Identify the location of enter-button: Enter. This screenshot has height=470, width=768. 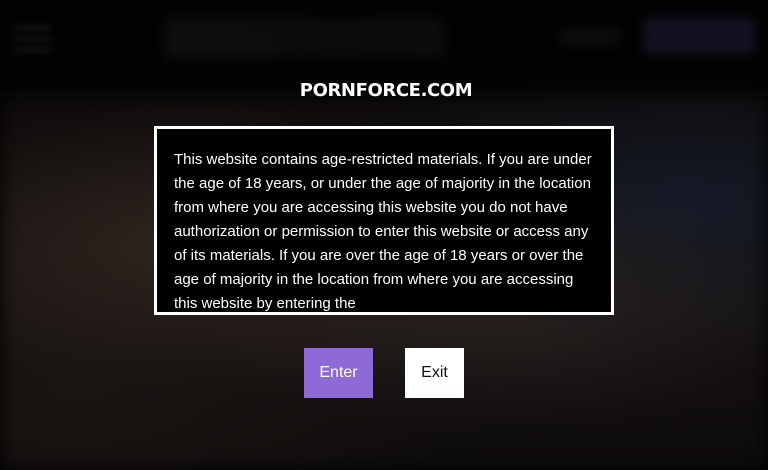
(338, 373).